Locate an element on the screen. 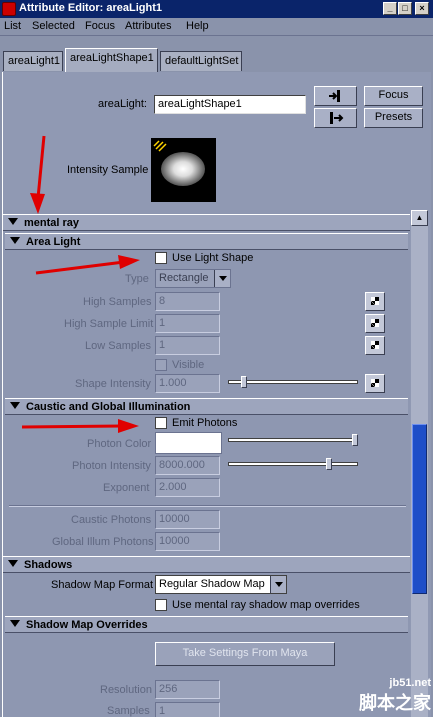 The image size is (433, 717). area-light-section-header: Area Light is located at coordinates (206, 241).